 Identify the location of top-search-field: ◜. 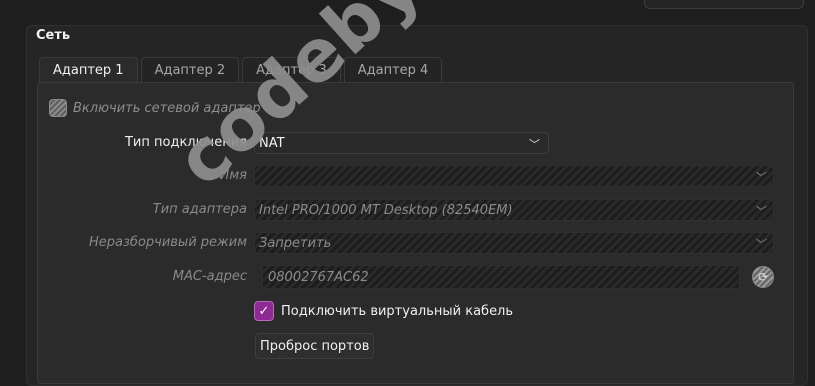
(724, 4).